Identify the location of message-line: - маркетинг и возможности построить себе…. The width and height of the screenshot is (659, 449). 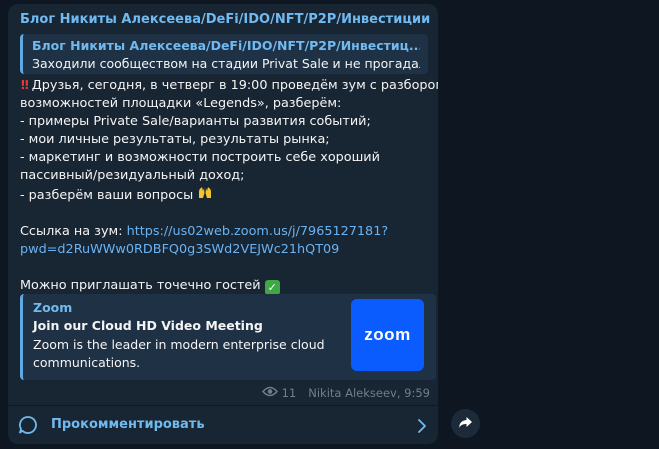
(200, 157).